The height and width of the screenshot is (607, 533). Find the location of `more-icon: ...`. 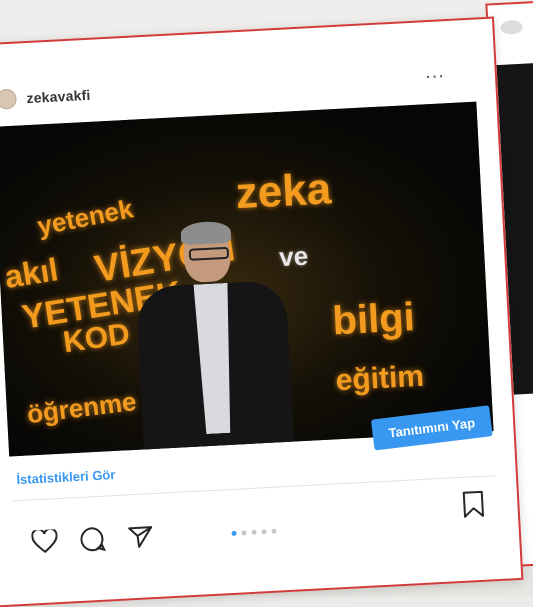

more-icon: ... is located at coordinates (434, 71).